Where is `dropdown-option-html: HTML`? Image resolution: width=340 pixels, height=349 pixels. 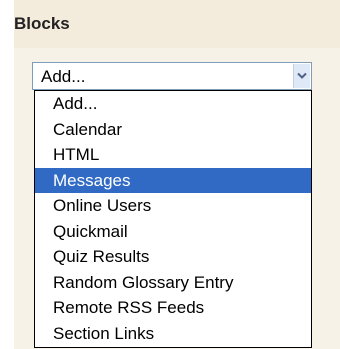
dropdown-option-html: HTML is located at coordinates (173, 155).